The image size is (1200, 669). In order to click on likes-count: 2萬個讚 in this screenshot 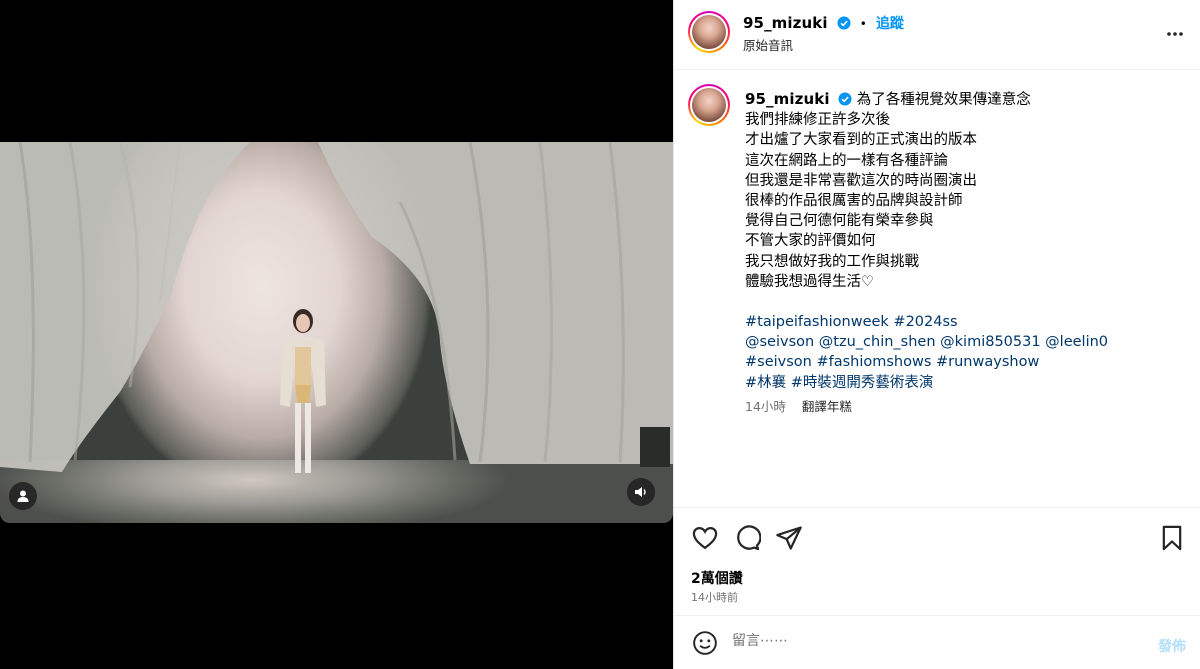, I will do `click(717, 578)`.